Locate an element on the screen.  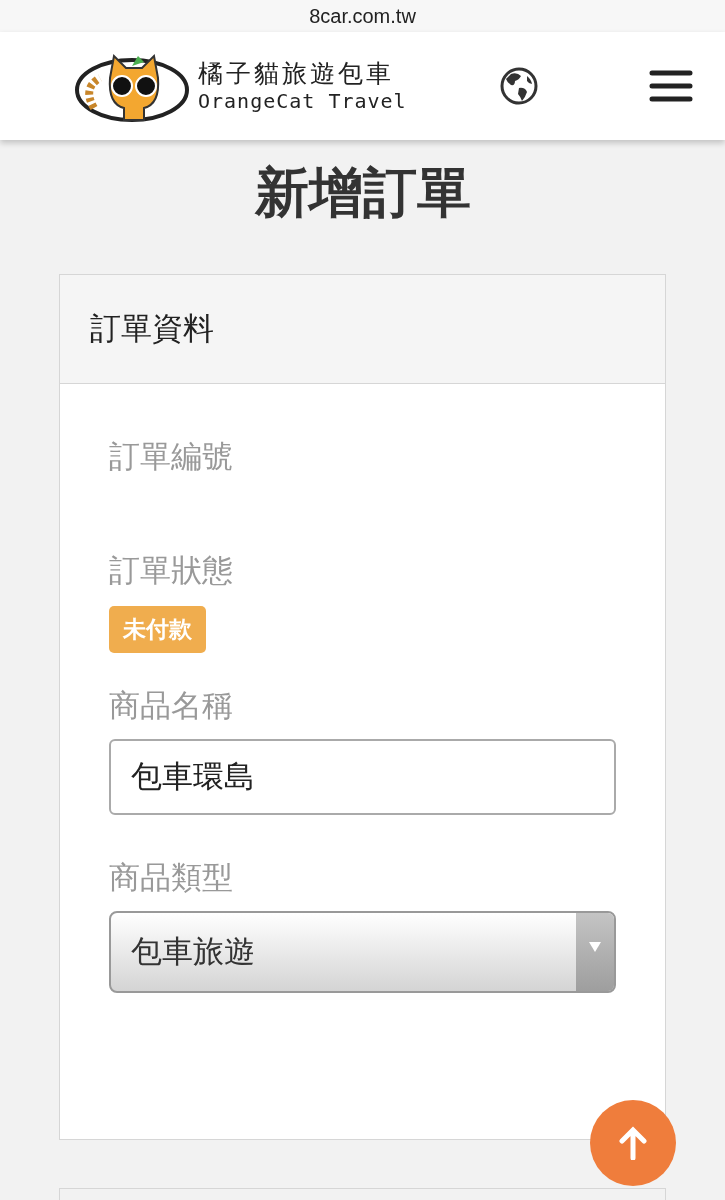
url-text: 8car.com.tw is located at coordinates (362, 16).